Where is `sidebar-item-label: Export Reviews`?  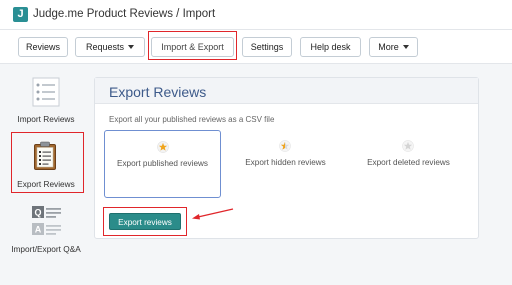 sidebar-item-label: Export Reviews is located at coordinates (46, 184).